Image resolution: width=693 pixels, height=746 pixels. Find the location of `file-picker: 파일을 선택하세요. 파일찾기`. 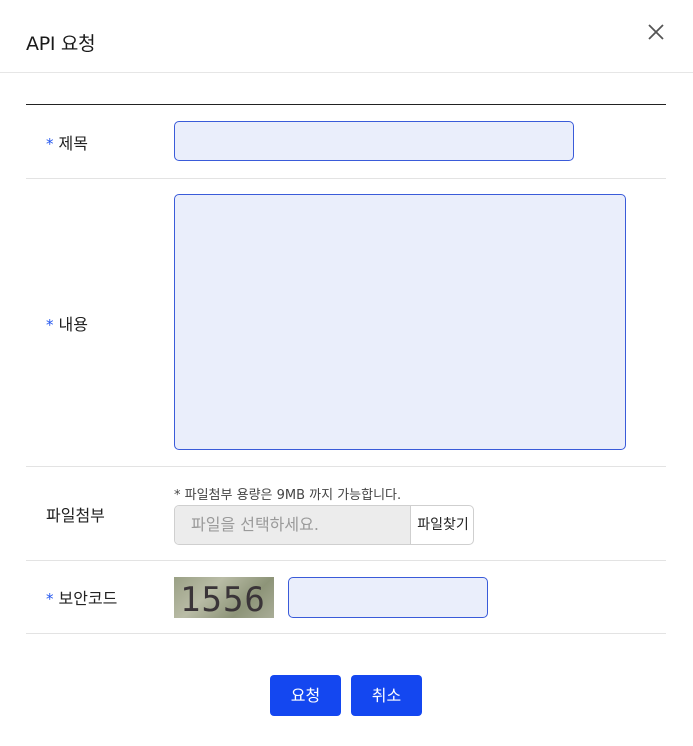

file-picker: 파일을 선택하세요. 파일찾기 is located at coordinates (324, 525).